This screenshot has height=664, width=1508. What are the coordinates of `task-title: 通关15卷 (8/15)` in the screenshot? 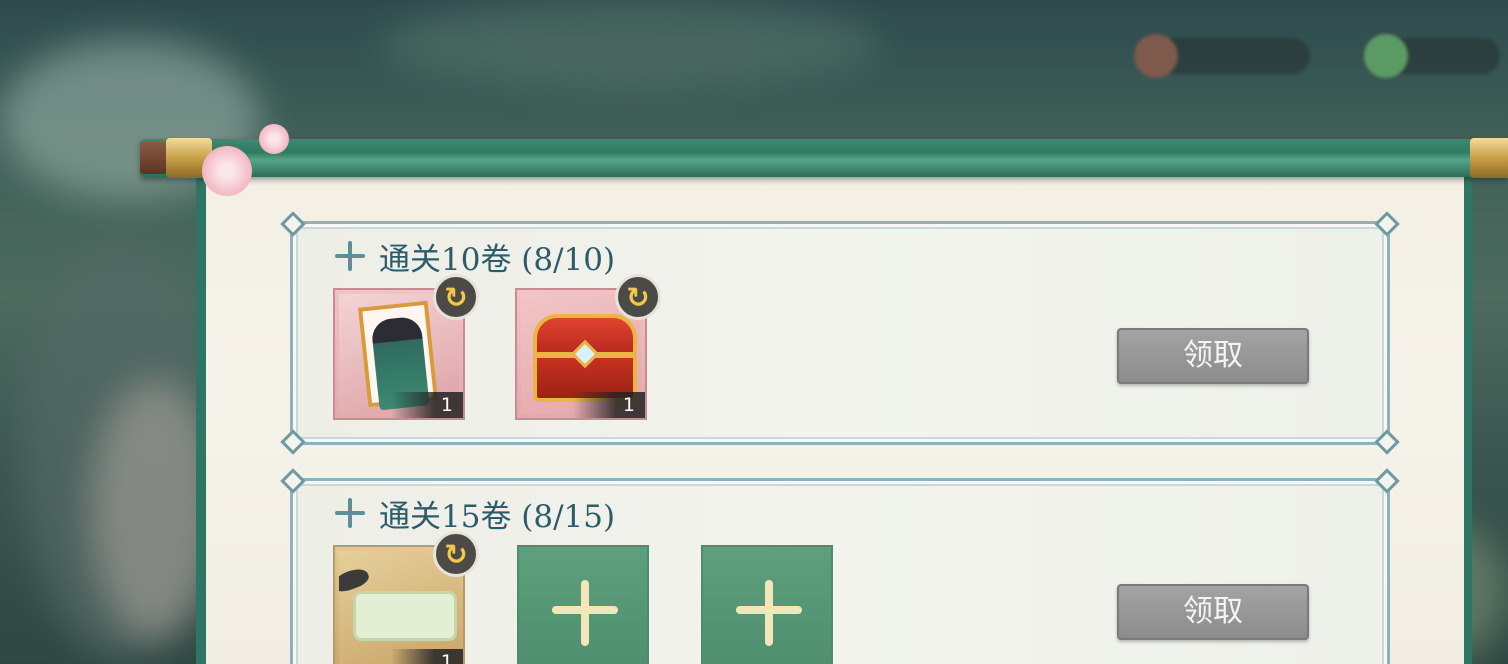 It's located at (475, 514).